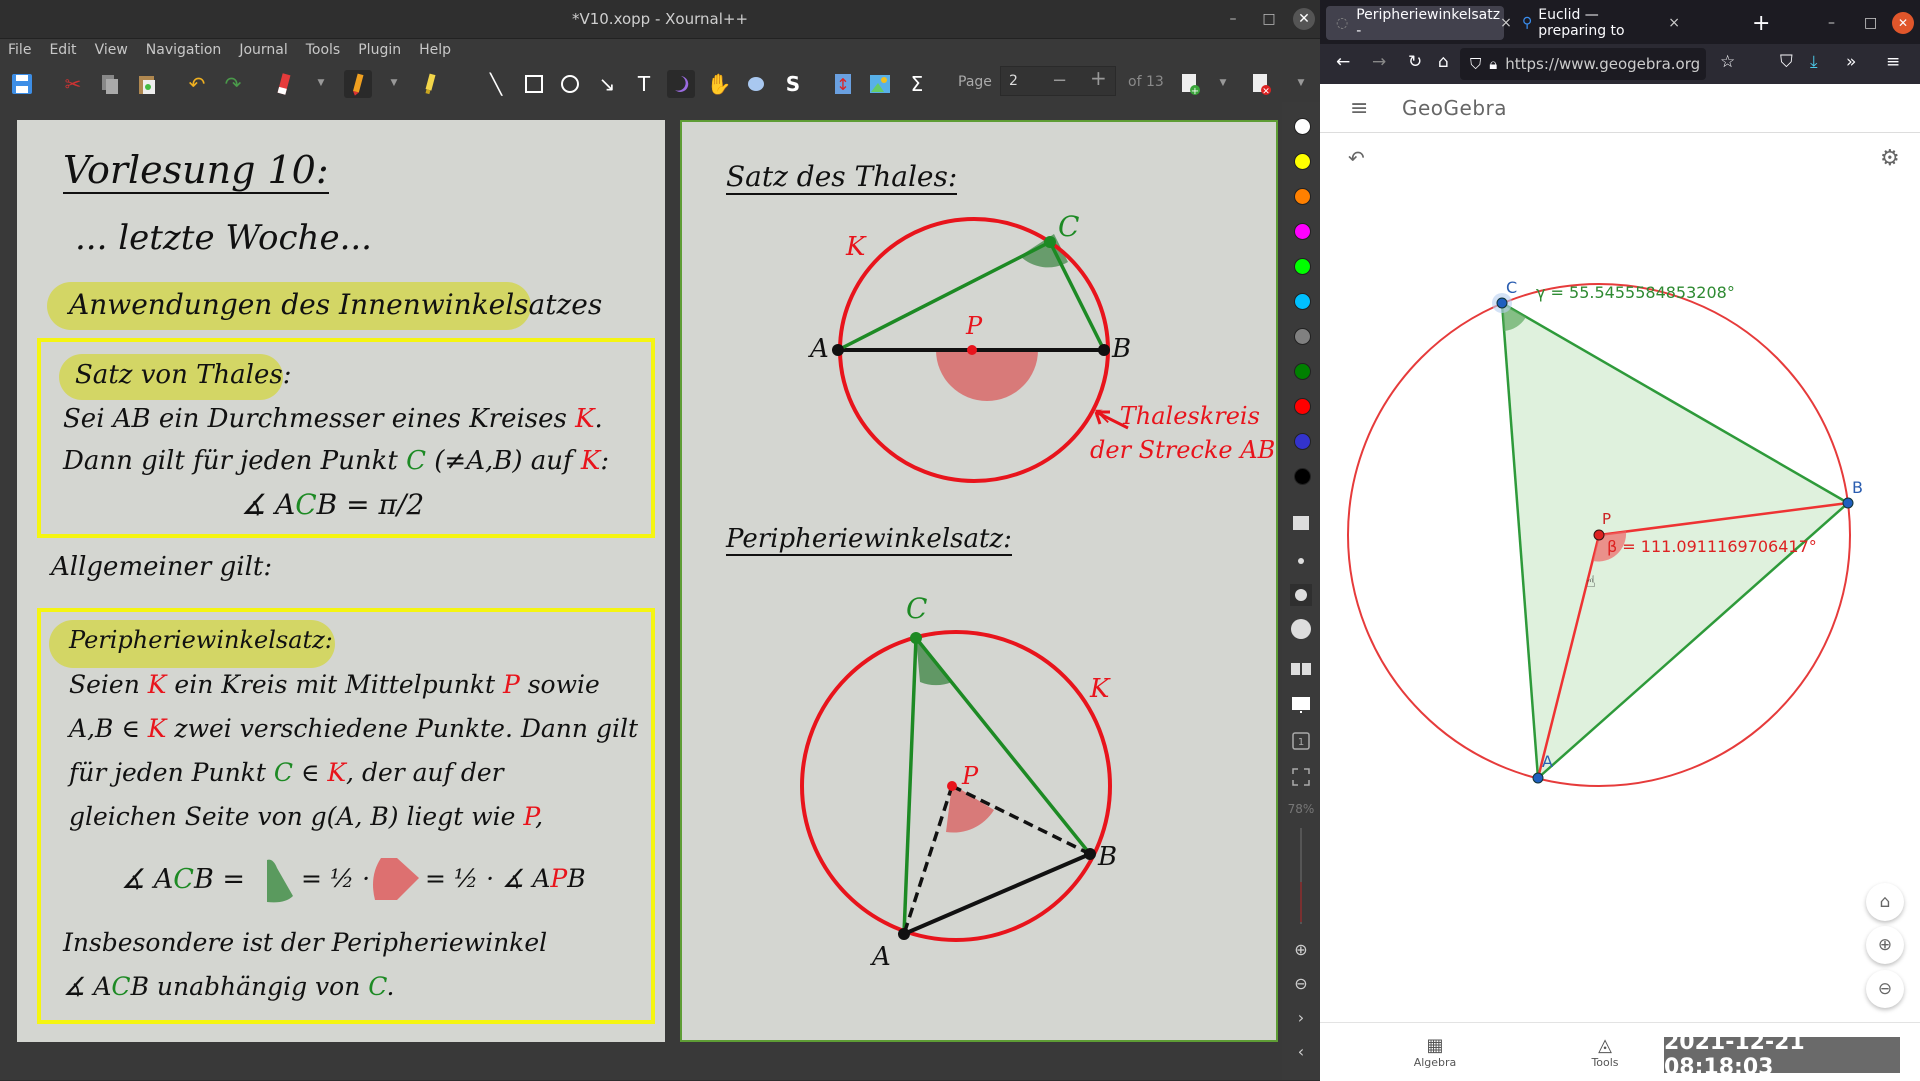 This screenshot has height=1081, width=1920. Describe the element at coordinates (1786, 62) in the screenshot. I see `pocket-icon: ⛉` at that location.